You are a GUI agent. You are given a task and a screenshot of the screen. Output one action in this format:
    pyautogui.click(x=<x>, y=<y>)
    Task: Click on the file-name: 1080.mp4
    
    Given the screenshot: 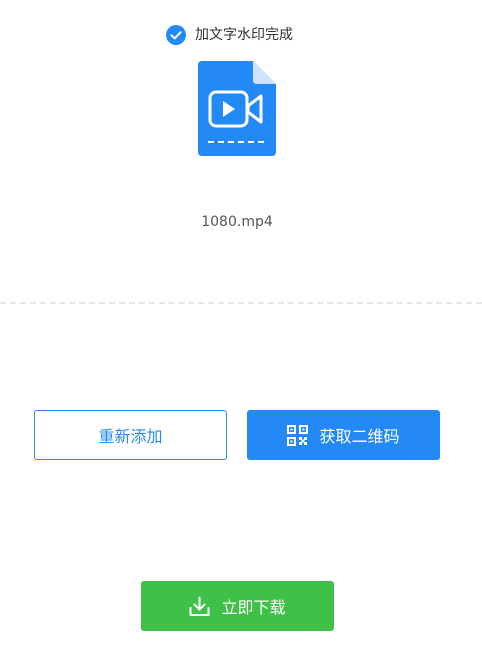 What is the action you would take?
    pyautogui.click(x=237, y=222)
    